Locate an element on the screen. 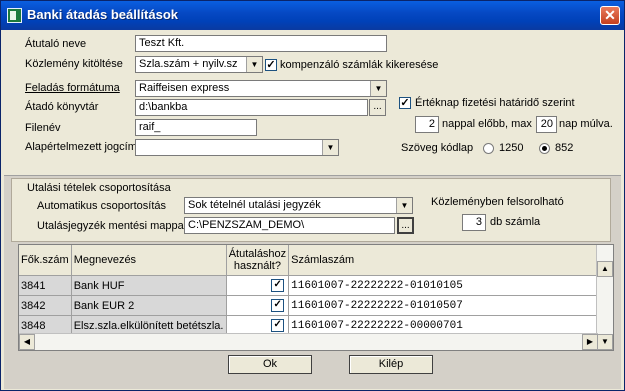 The height and width of the screenshot is (391, 625). feladas-formatuma-select: Raiffeisen express ▼ is located at coordinates (261, 88).